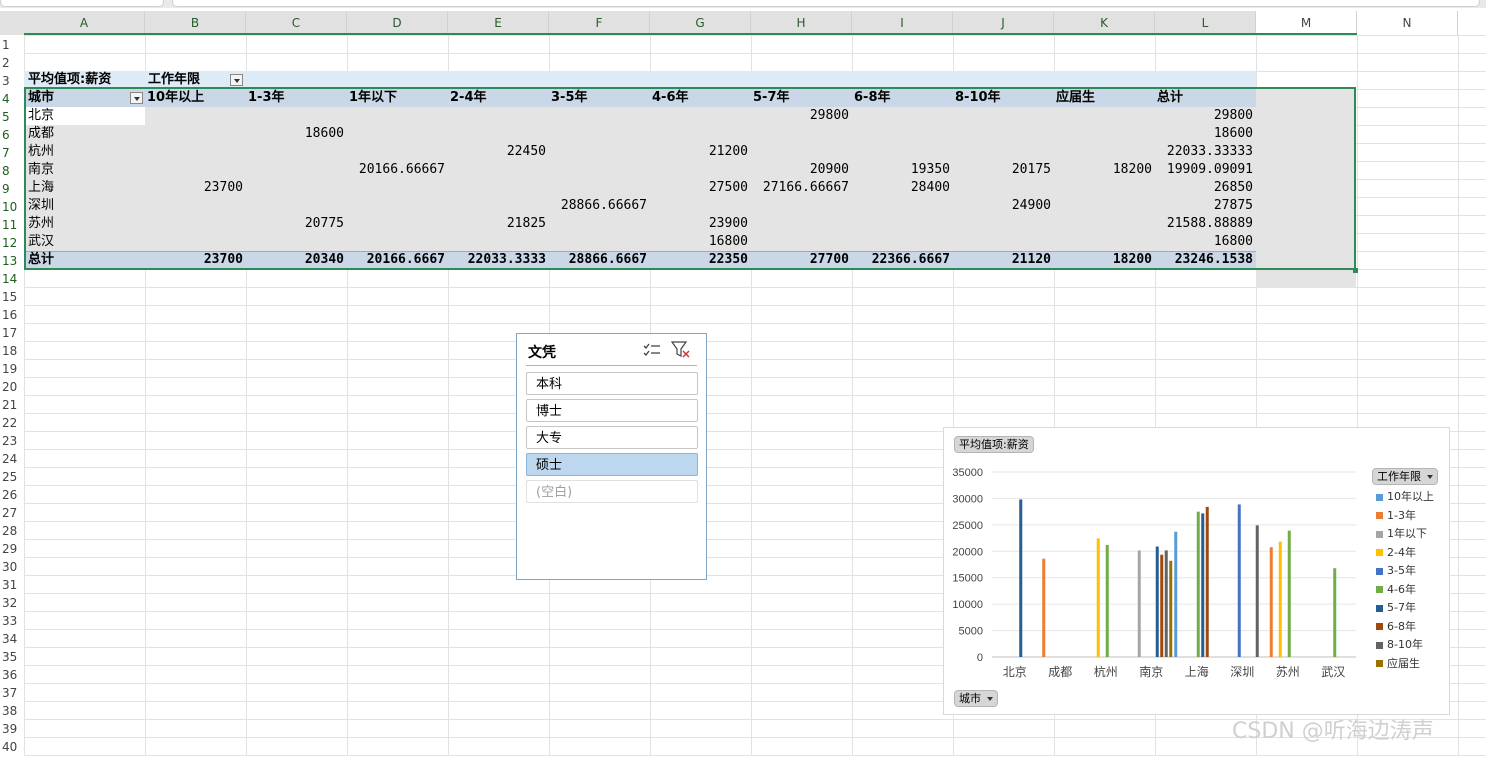 The image size is (1486, 757). What do you see at coordinates (1405, 476) in the screenshot?
I see `legend-field-chip: 工作年限` at bounding box center [1405, 476].